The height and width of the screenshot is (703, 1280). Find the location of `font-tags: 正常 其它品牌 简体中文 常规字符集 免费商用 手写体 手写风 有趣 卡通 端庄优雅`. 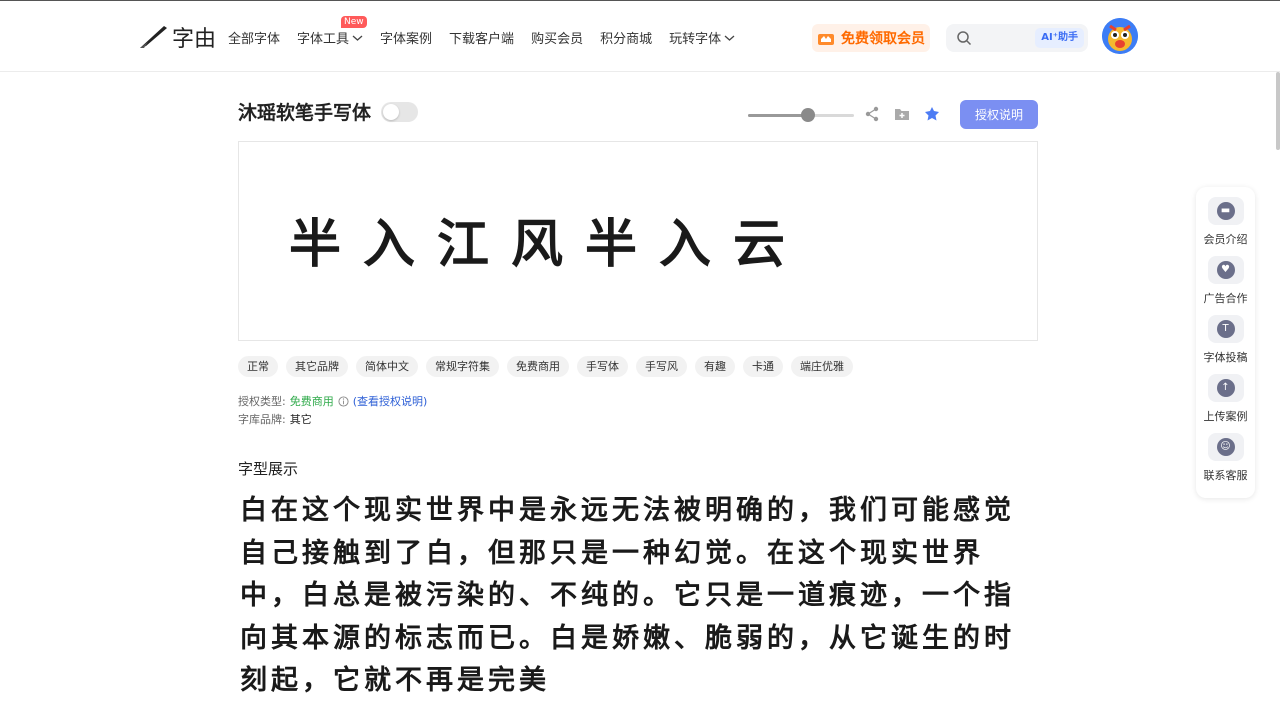

font-tags: 正常 其它品牌 简体中文 常规字符集 免费商用 手写体 手写风 有趣 卡通 端庄优雅 is located at coordinates (545, 366).